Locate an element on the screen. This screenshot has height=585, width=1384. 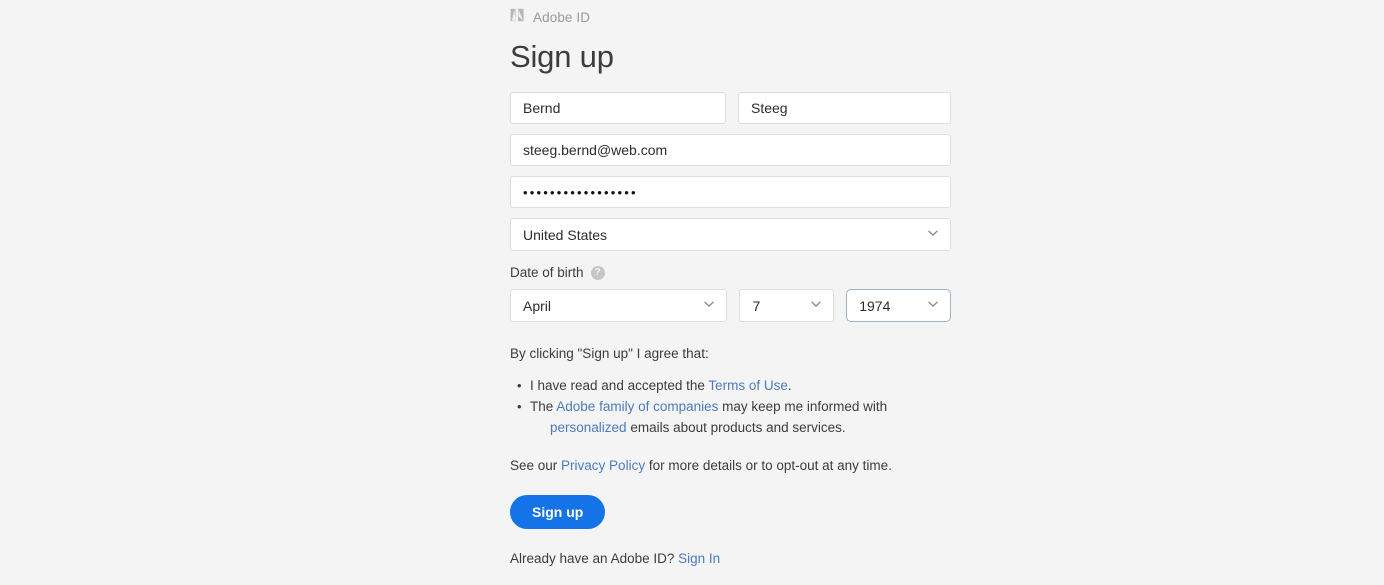
bullet2-text-middle: may keep me informed with is located at coordinates (803, 407).